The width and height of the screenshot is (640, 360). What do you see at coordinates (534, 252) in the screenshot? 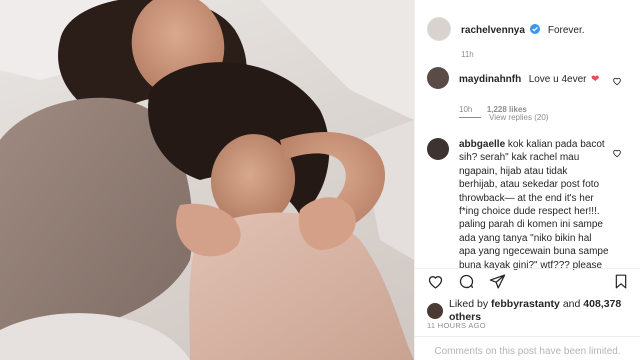
I see `comment-line: apa yang ngecewain buna sampe` at bounding box center [534, 252].